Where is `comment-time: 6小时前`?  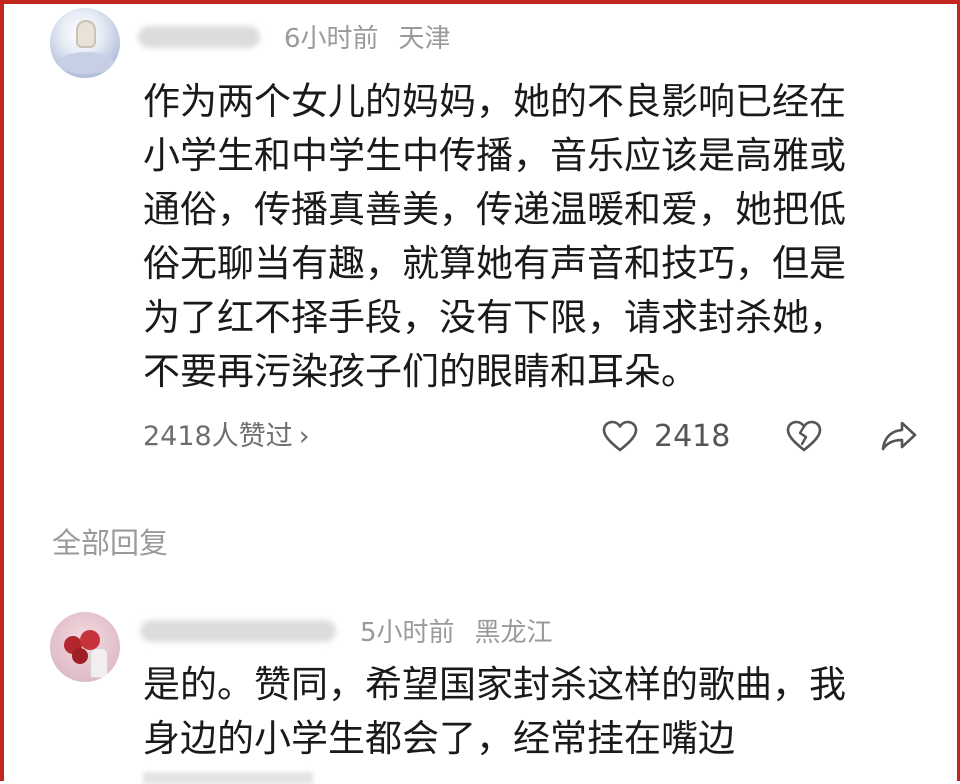 comment-time: 6小时前 is located at coordinates (331, 39).